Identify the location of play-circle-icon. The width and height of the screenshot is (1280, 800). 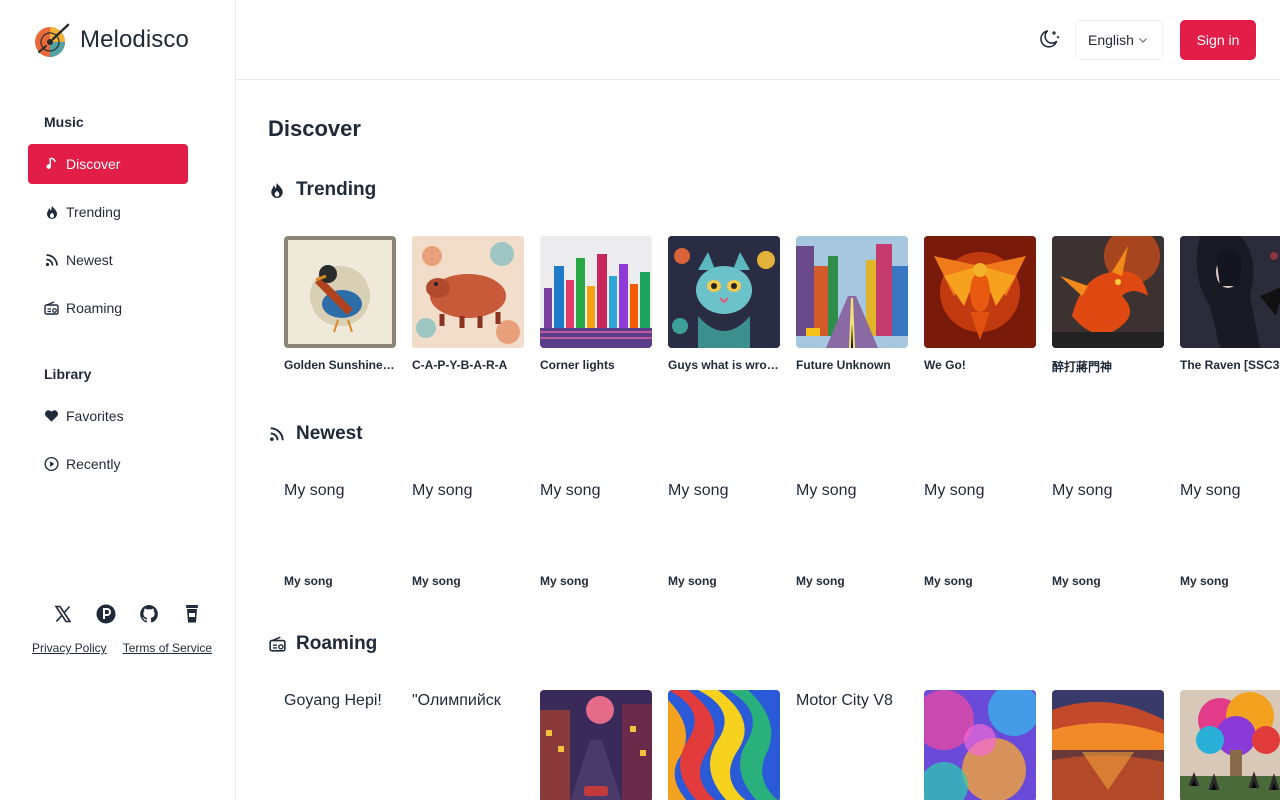
(51, 464).